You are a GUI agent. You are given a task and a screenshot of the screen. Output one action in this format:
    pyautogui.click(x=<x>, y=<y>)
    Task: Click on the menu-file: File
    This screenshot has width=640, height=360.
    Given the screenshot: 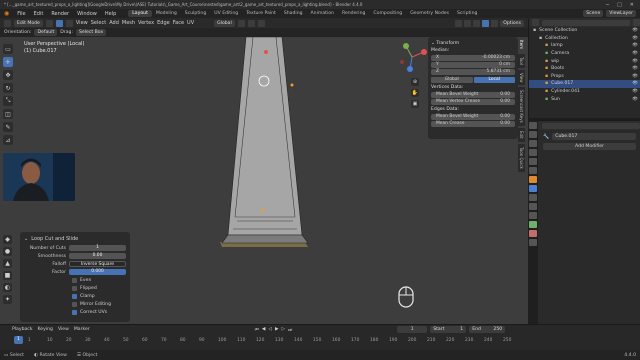 What is the action you would take?
    pyautogui.click(x=21, y=14)
    